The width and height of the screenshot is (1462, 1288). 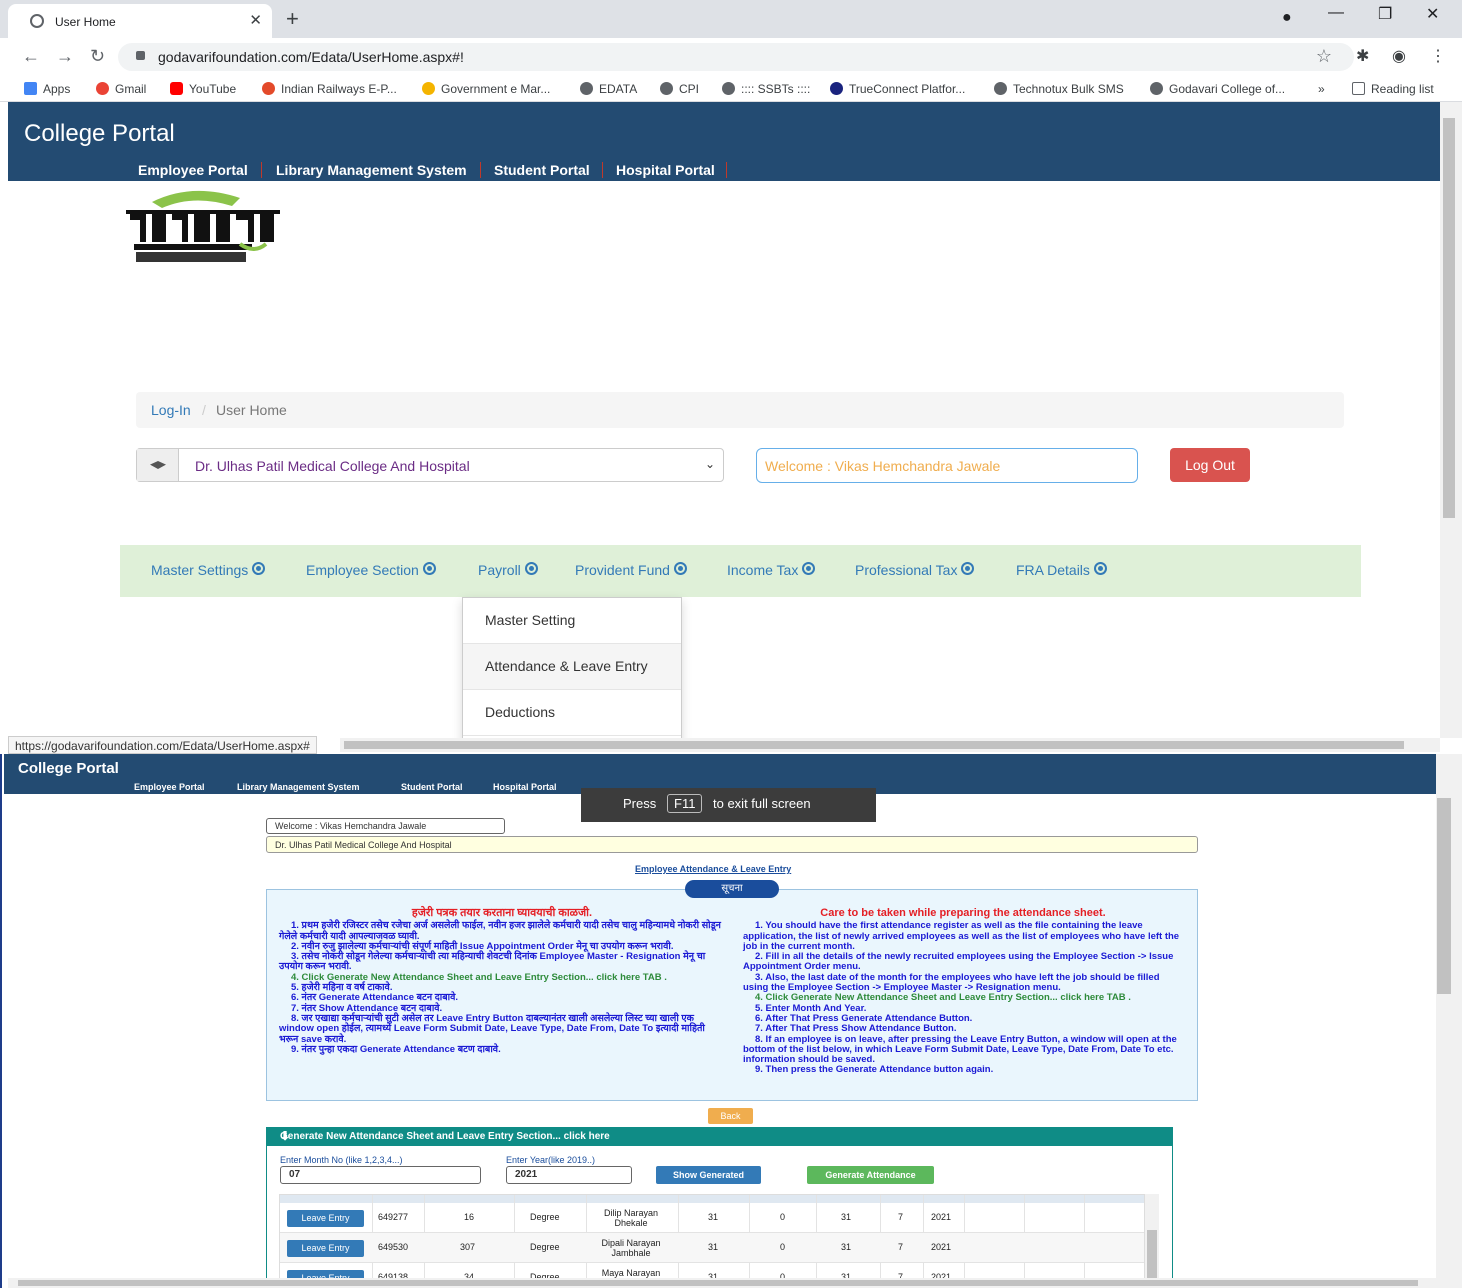 I want to click on close-window-icon: ✕, so click(x=1432, y=14).